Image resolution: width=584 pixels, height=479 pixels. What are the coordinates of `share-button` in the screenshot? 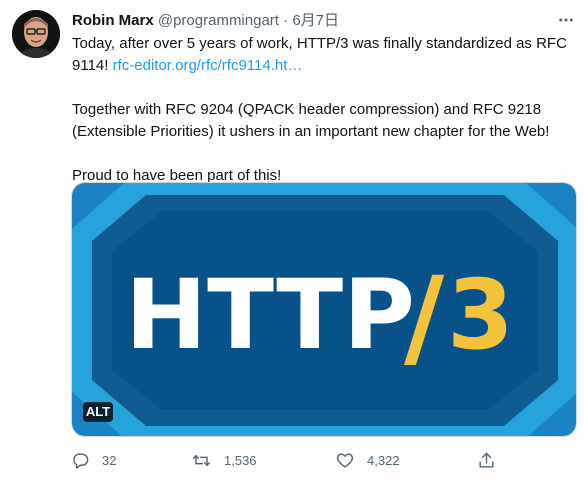 It's located at (486, 460).